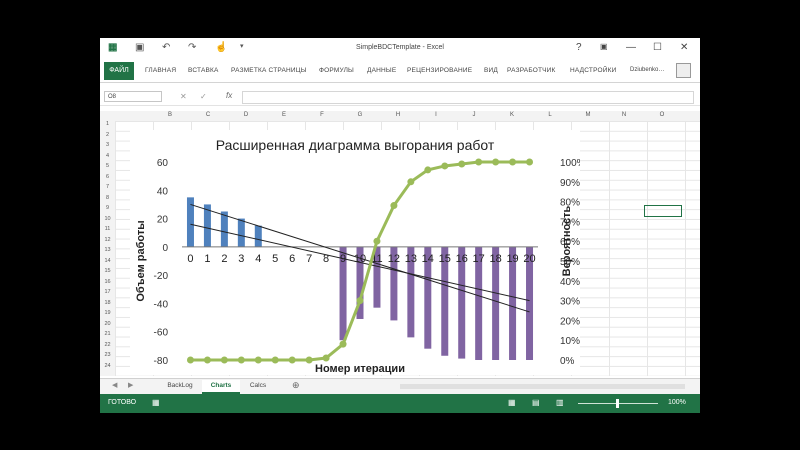 The width and height of the screenshot is (800, 450). What do you see at coordinates (436, 115) in the screenshot?
I see `column-header: I` at bounding box center [436, 115].